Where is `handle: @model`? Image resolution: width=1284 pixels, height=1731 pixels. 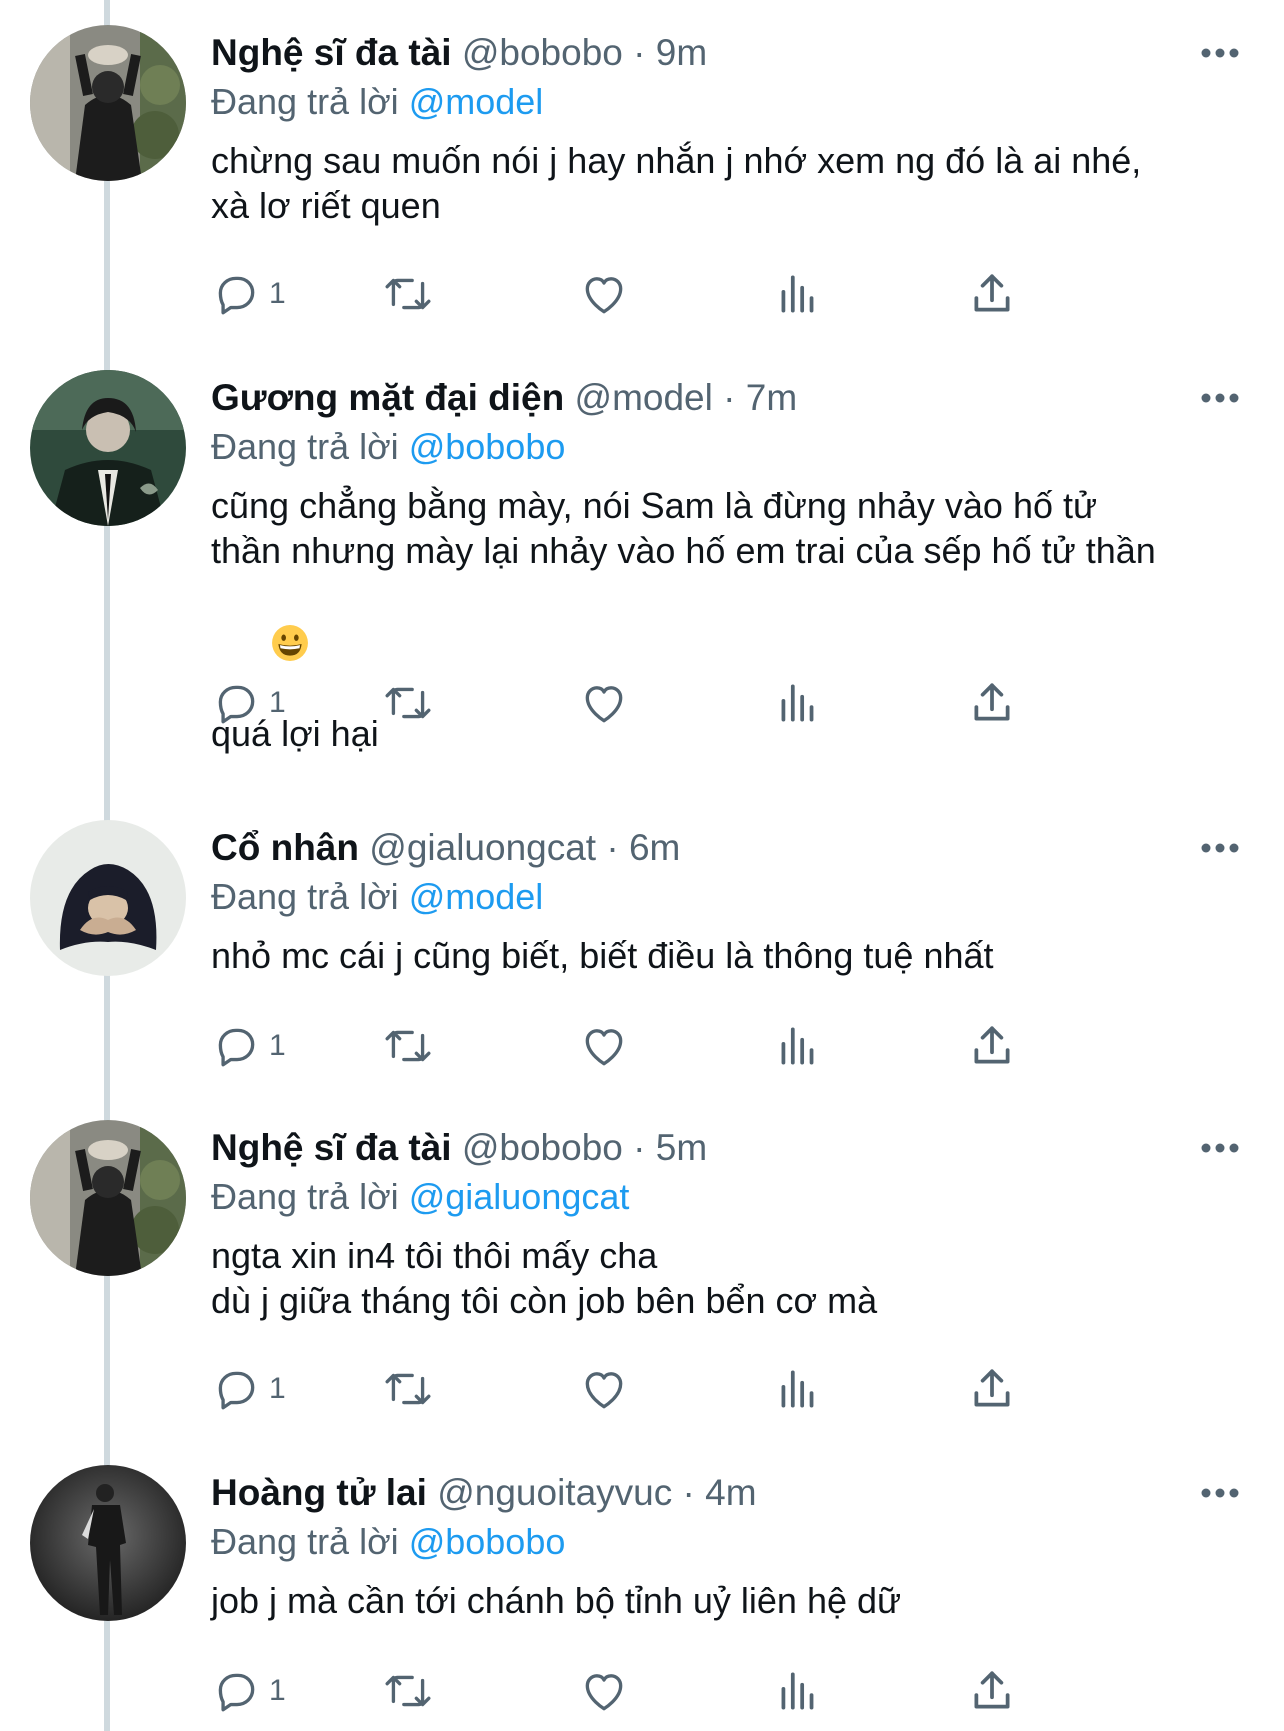
handle: @model is located at coordinates (644, 397).